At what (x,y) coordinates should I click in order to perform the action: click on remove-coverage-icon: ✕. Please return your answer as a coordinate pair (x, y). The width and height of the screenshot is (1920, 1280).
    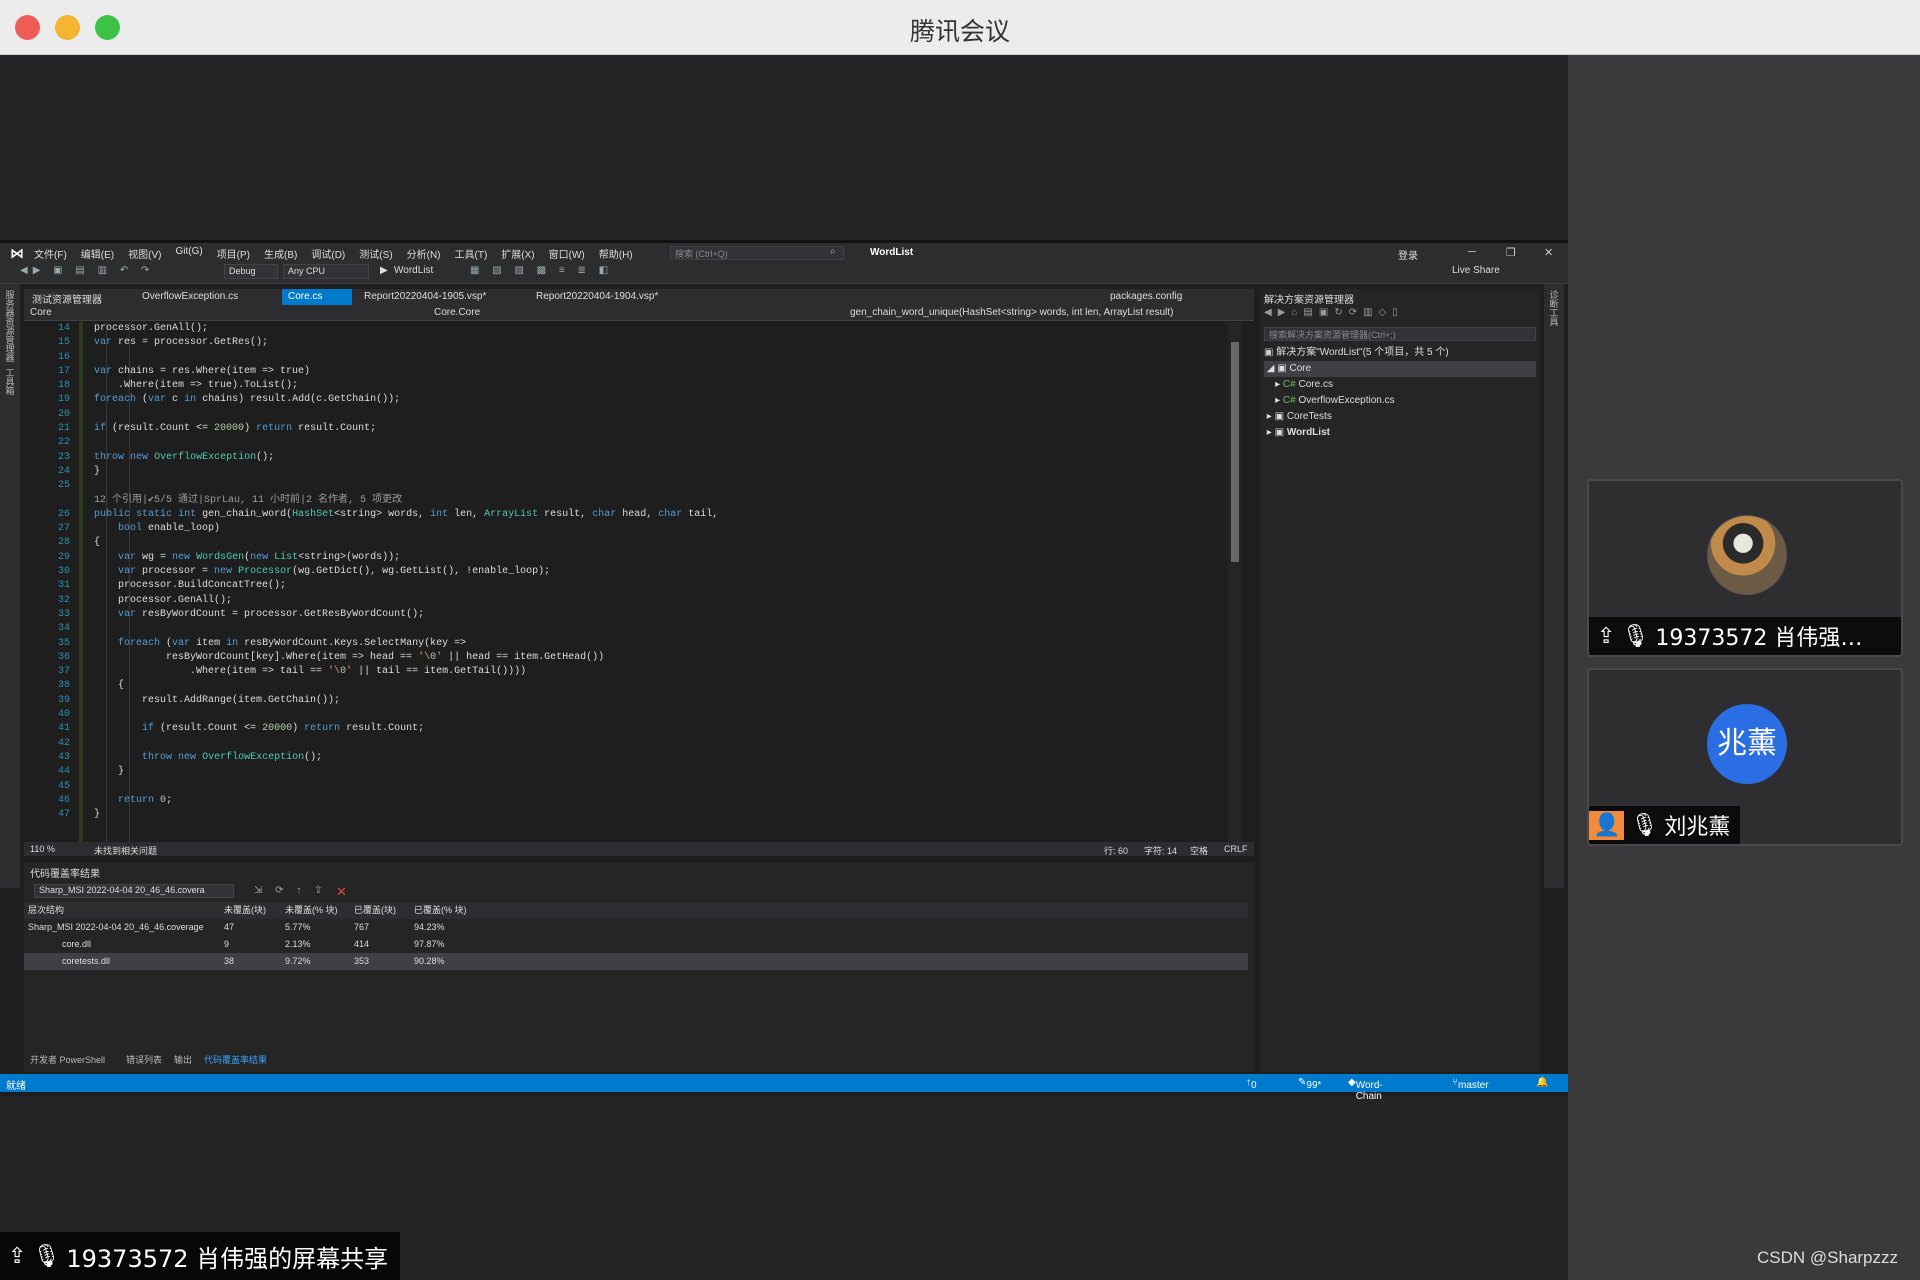
    Looking at the image, I should click on (341, 892).